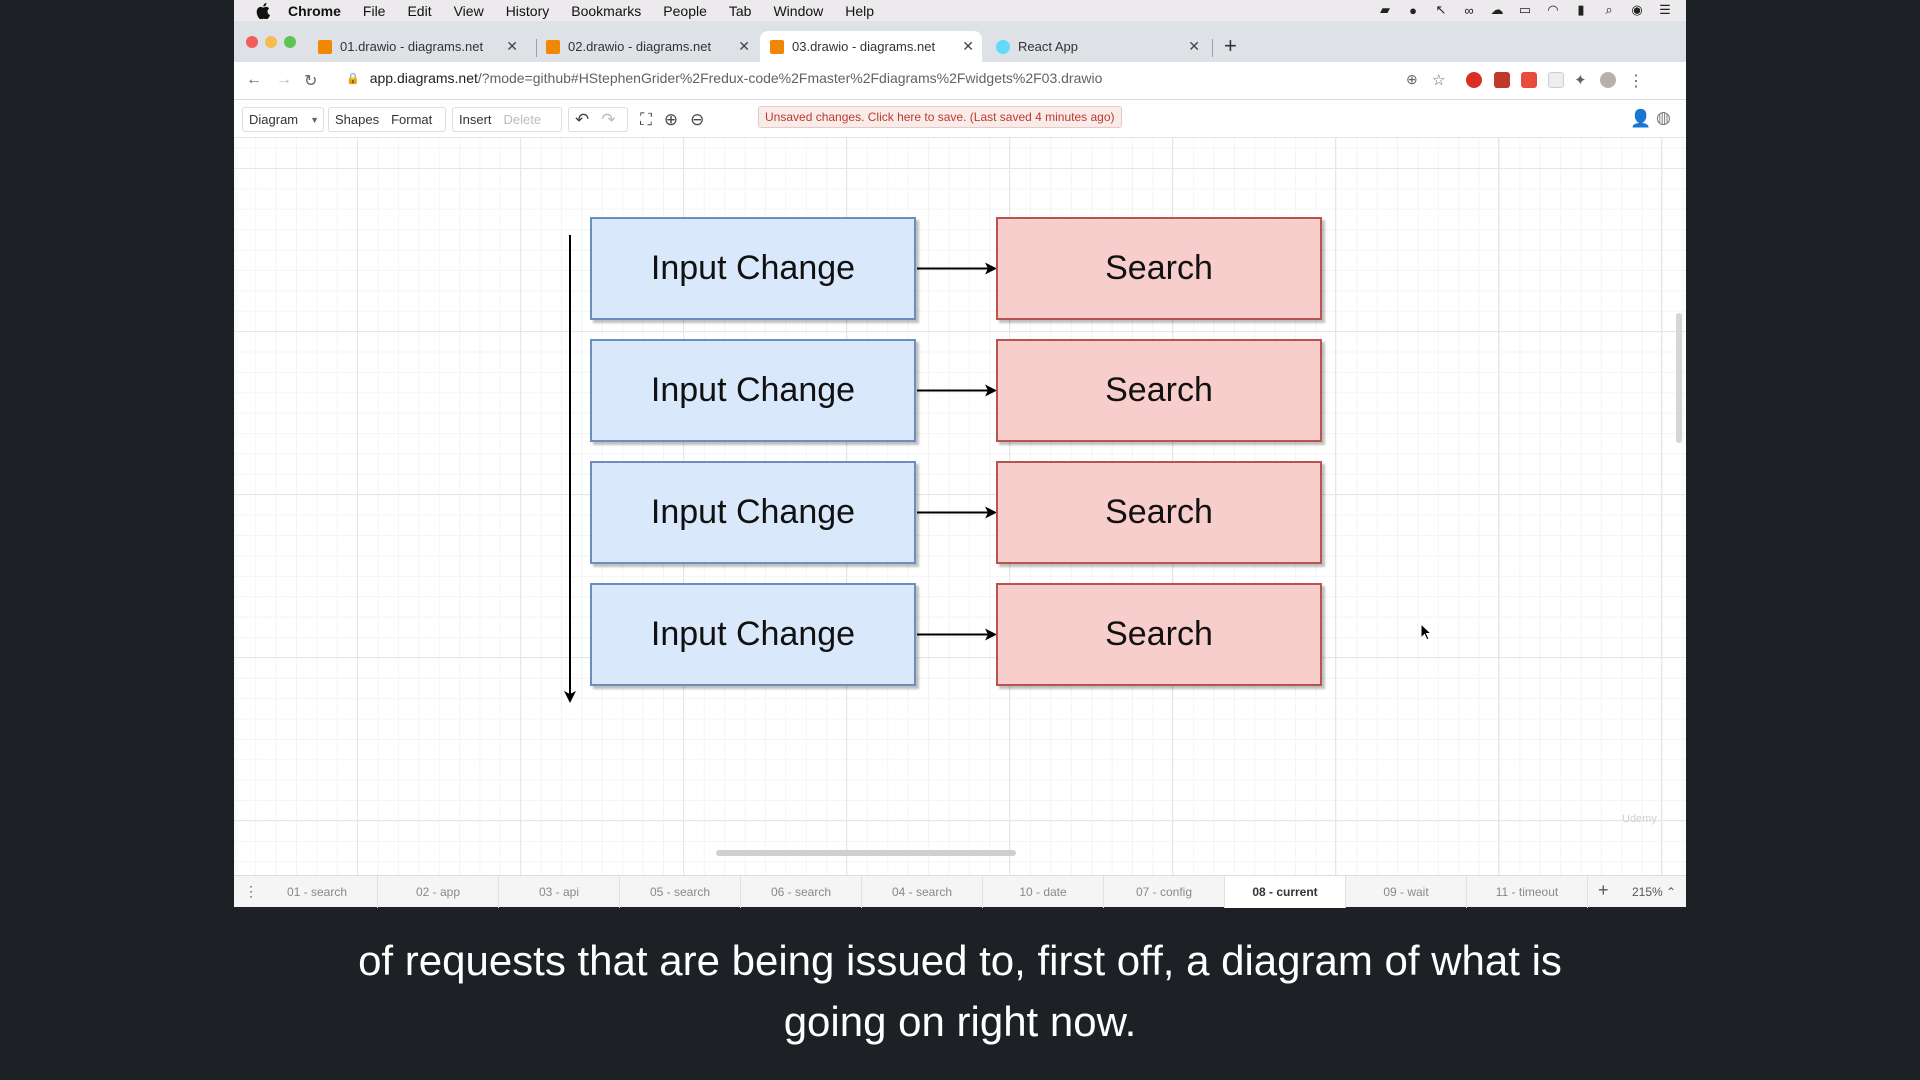  What do you see at coordinates (1285, 892) in the screenshot?
I see `page-tab: 08 - current` at bounding box center [1285, 892].